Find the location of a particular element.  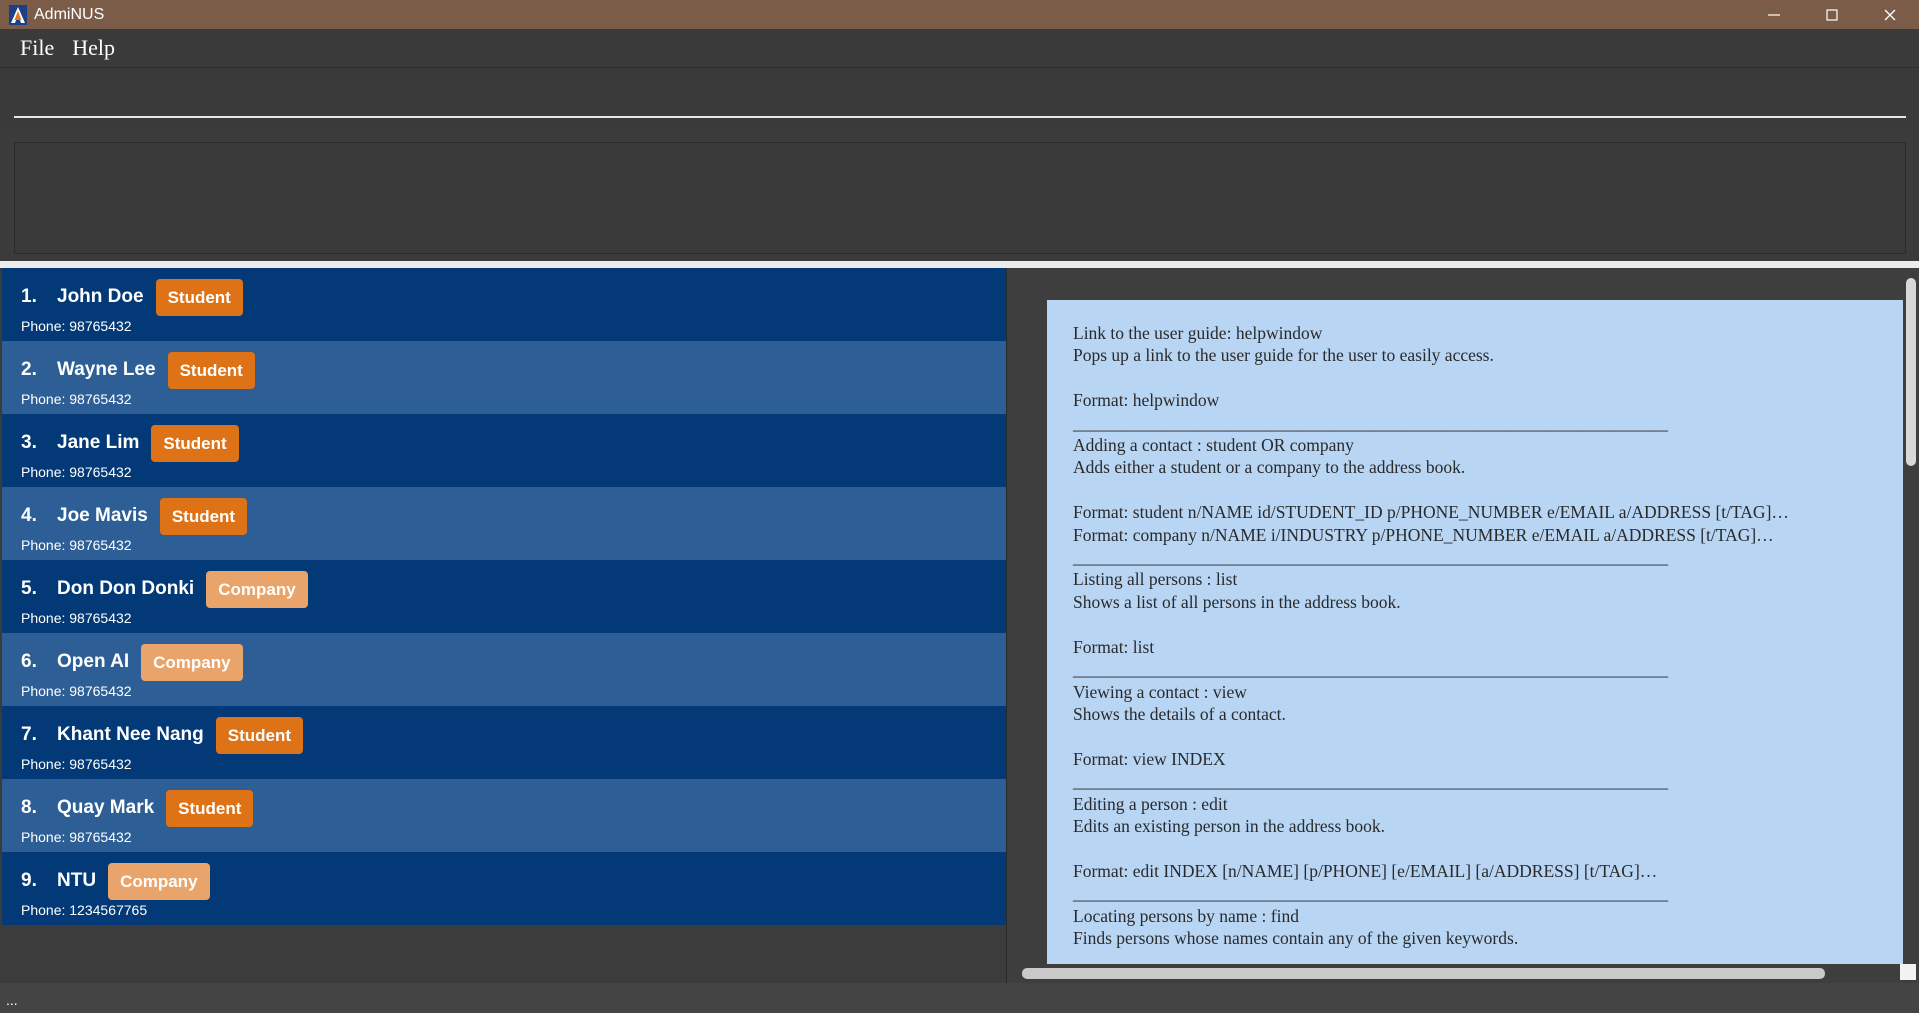

maximize-icon is located at coordinates (1832, 14).